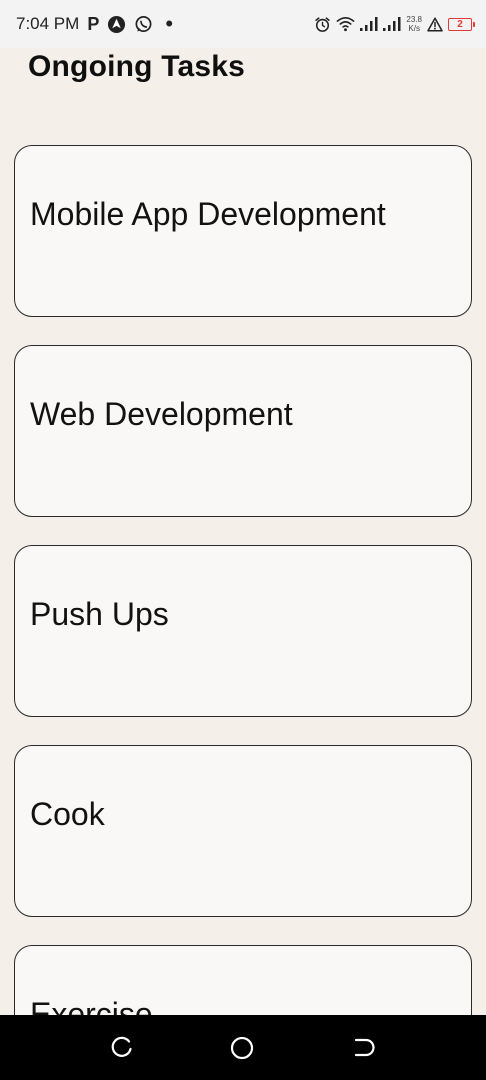  I want to click on page-title: Ongoing Tasks, so click(137, 66).